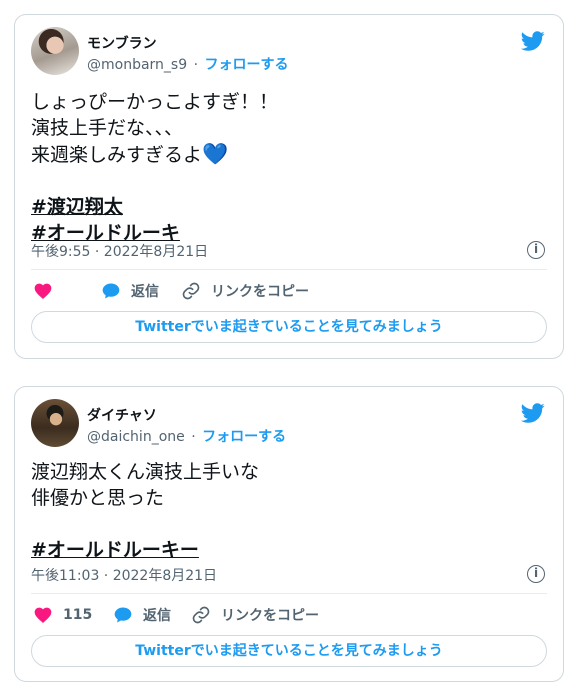 This screenshot has height=698, width=571. Describe the element at coordinates (119, 251) in the screenshot. I see `timestamp: 午後9:55 · 2022年8月21日` at that location.